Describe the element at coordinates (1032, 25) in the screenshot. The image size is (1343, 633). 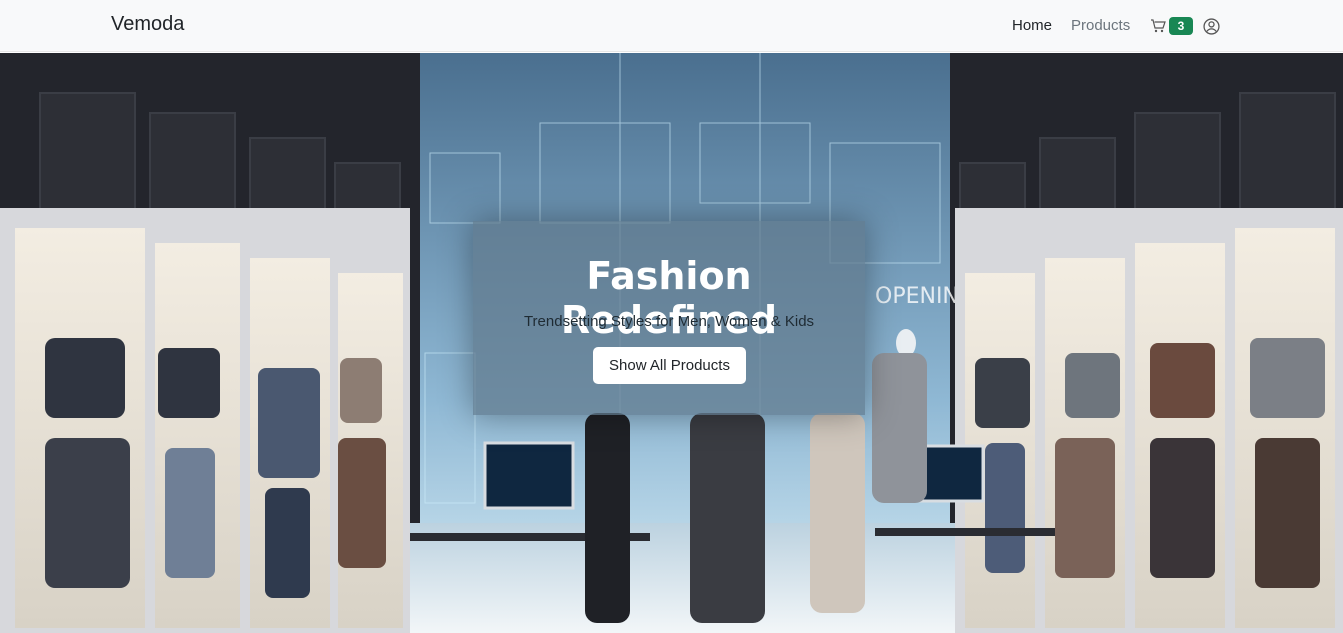
I see `nav-home-link: Home` at that location.